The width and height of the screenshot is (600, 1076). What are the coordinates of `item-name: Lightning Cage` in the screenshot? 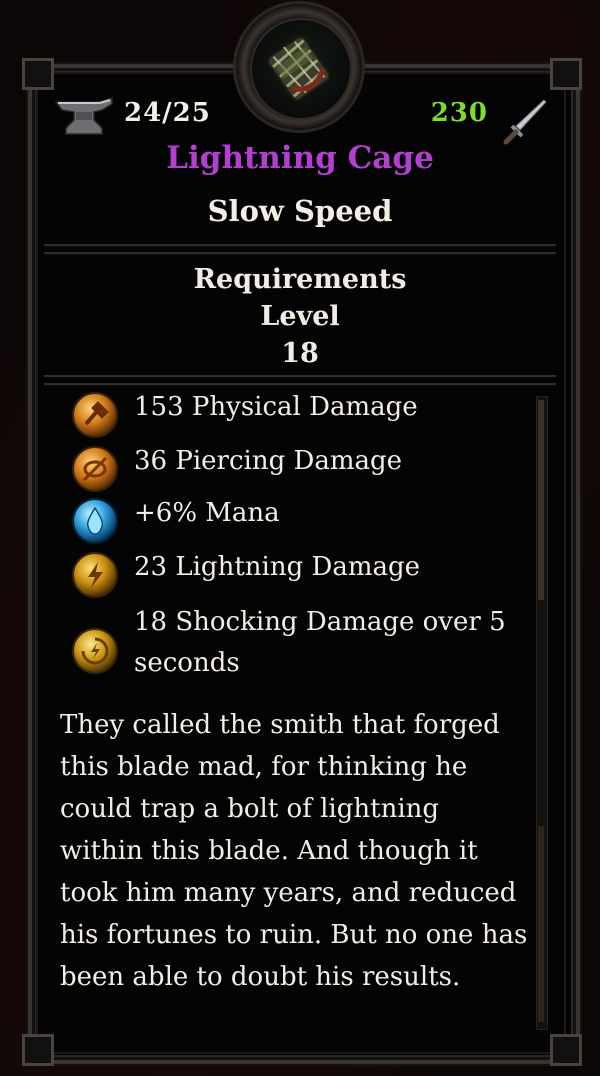 It's located at (300, 158).